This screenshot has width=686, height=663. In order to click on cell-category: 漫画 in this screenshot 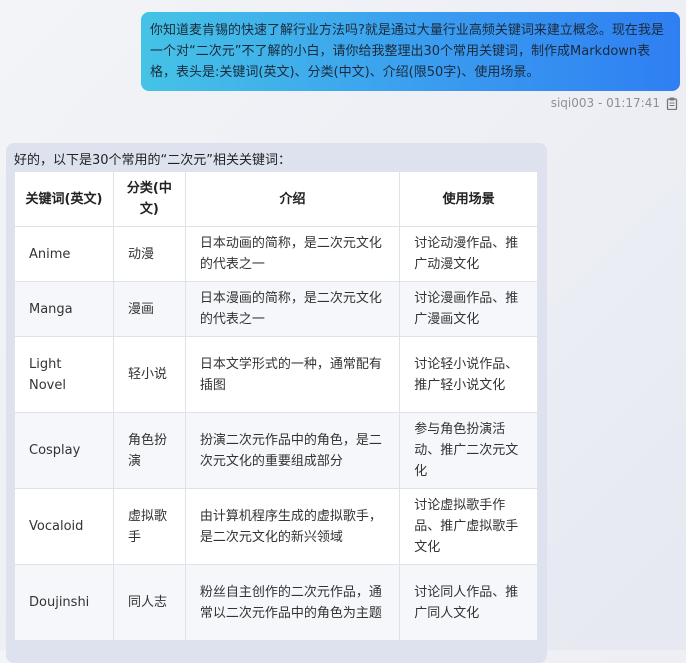, I will do `click(149, 309)`.